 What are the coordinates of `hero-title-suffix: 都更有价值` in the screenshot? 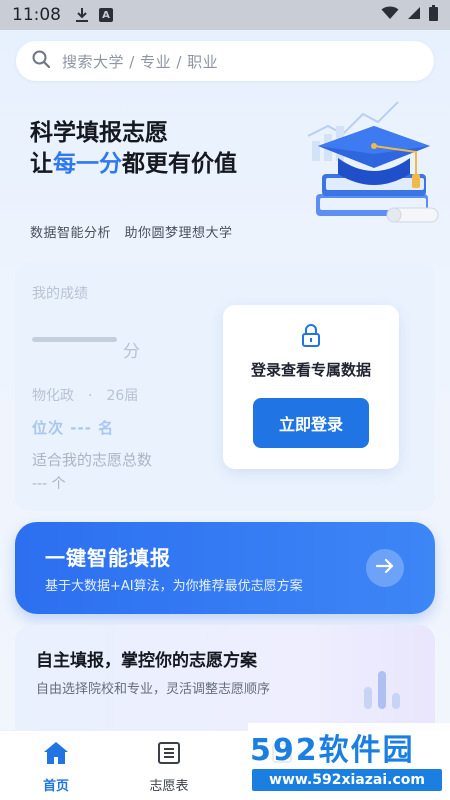 It's located at (179, 164).